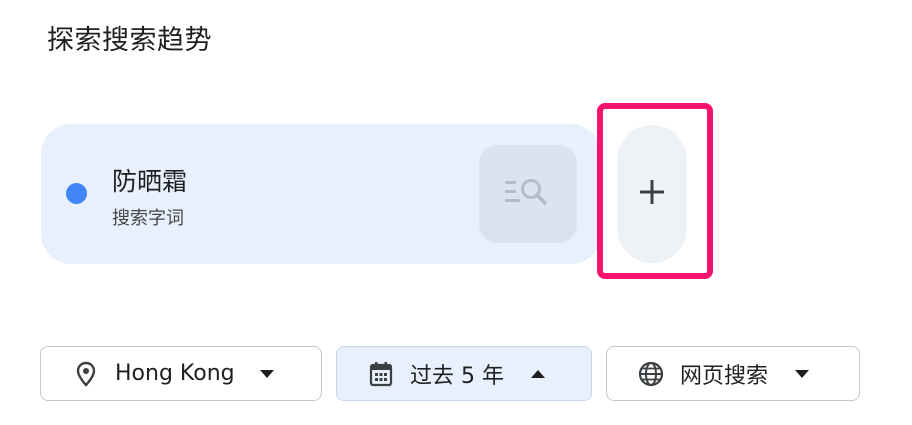 The height and width of the screenshot is (425, 912). I want to click on time-range-filter-label: 过去 5 年, so click(457, 376).